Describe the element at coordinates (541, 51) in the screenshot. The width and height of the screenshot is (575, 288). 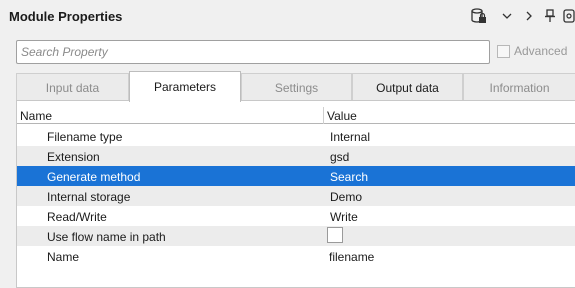
I see `advanced-label: Advanced` at that location.